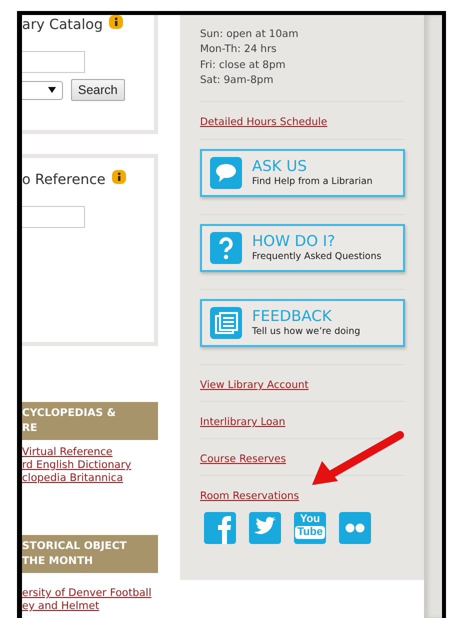 The height and width of the screenshot is (618, 451). I want to click on dots-icon, so click(355, 528).